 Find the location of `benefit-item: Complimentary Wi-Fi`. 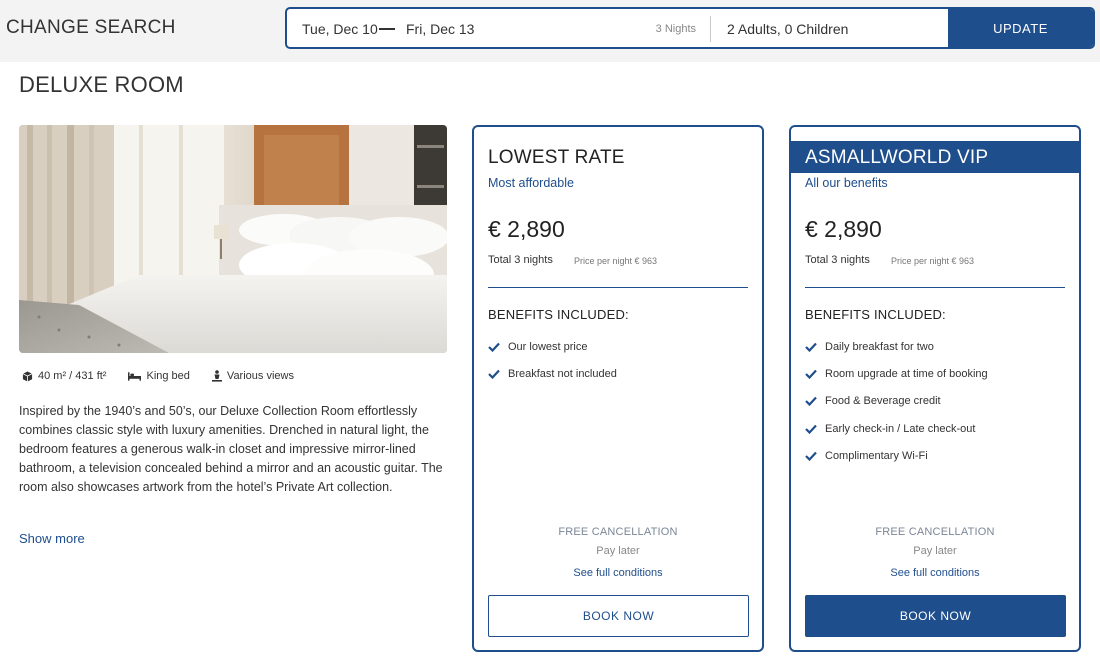

benefit-item: Complimentary Wi-Fi is located at coordinates (896, 455).